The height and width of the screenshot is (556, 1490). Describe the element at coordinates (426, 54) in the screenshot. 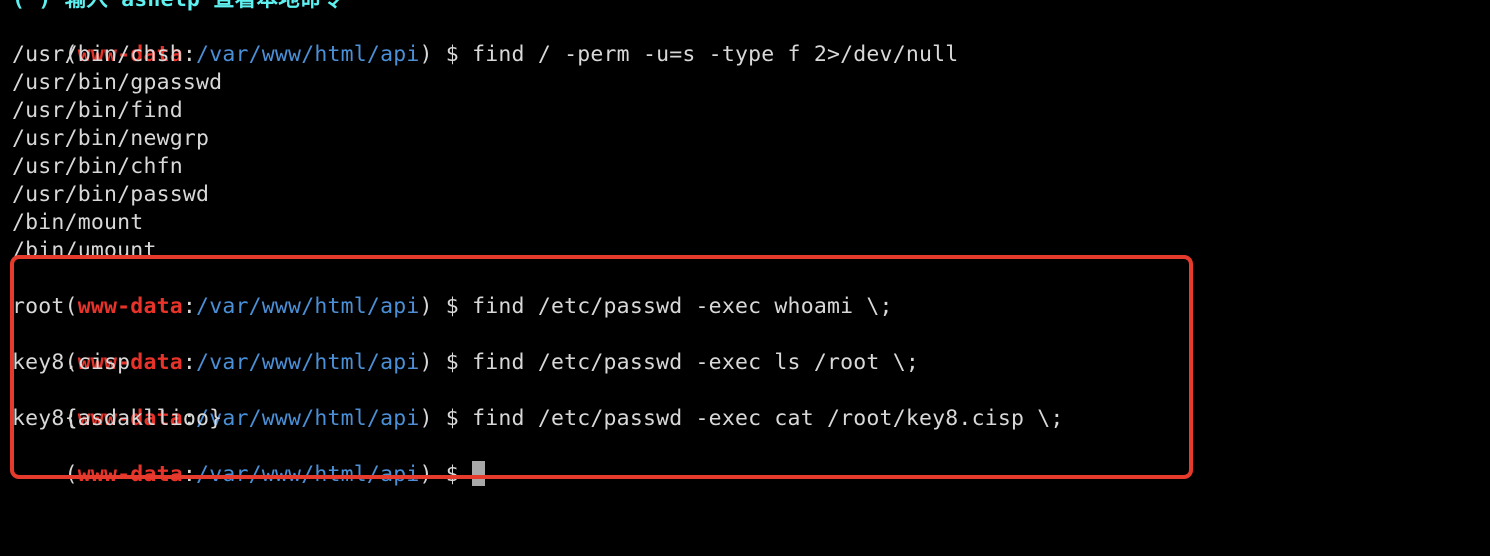

I see `prompt-paren: )` at that location.